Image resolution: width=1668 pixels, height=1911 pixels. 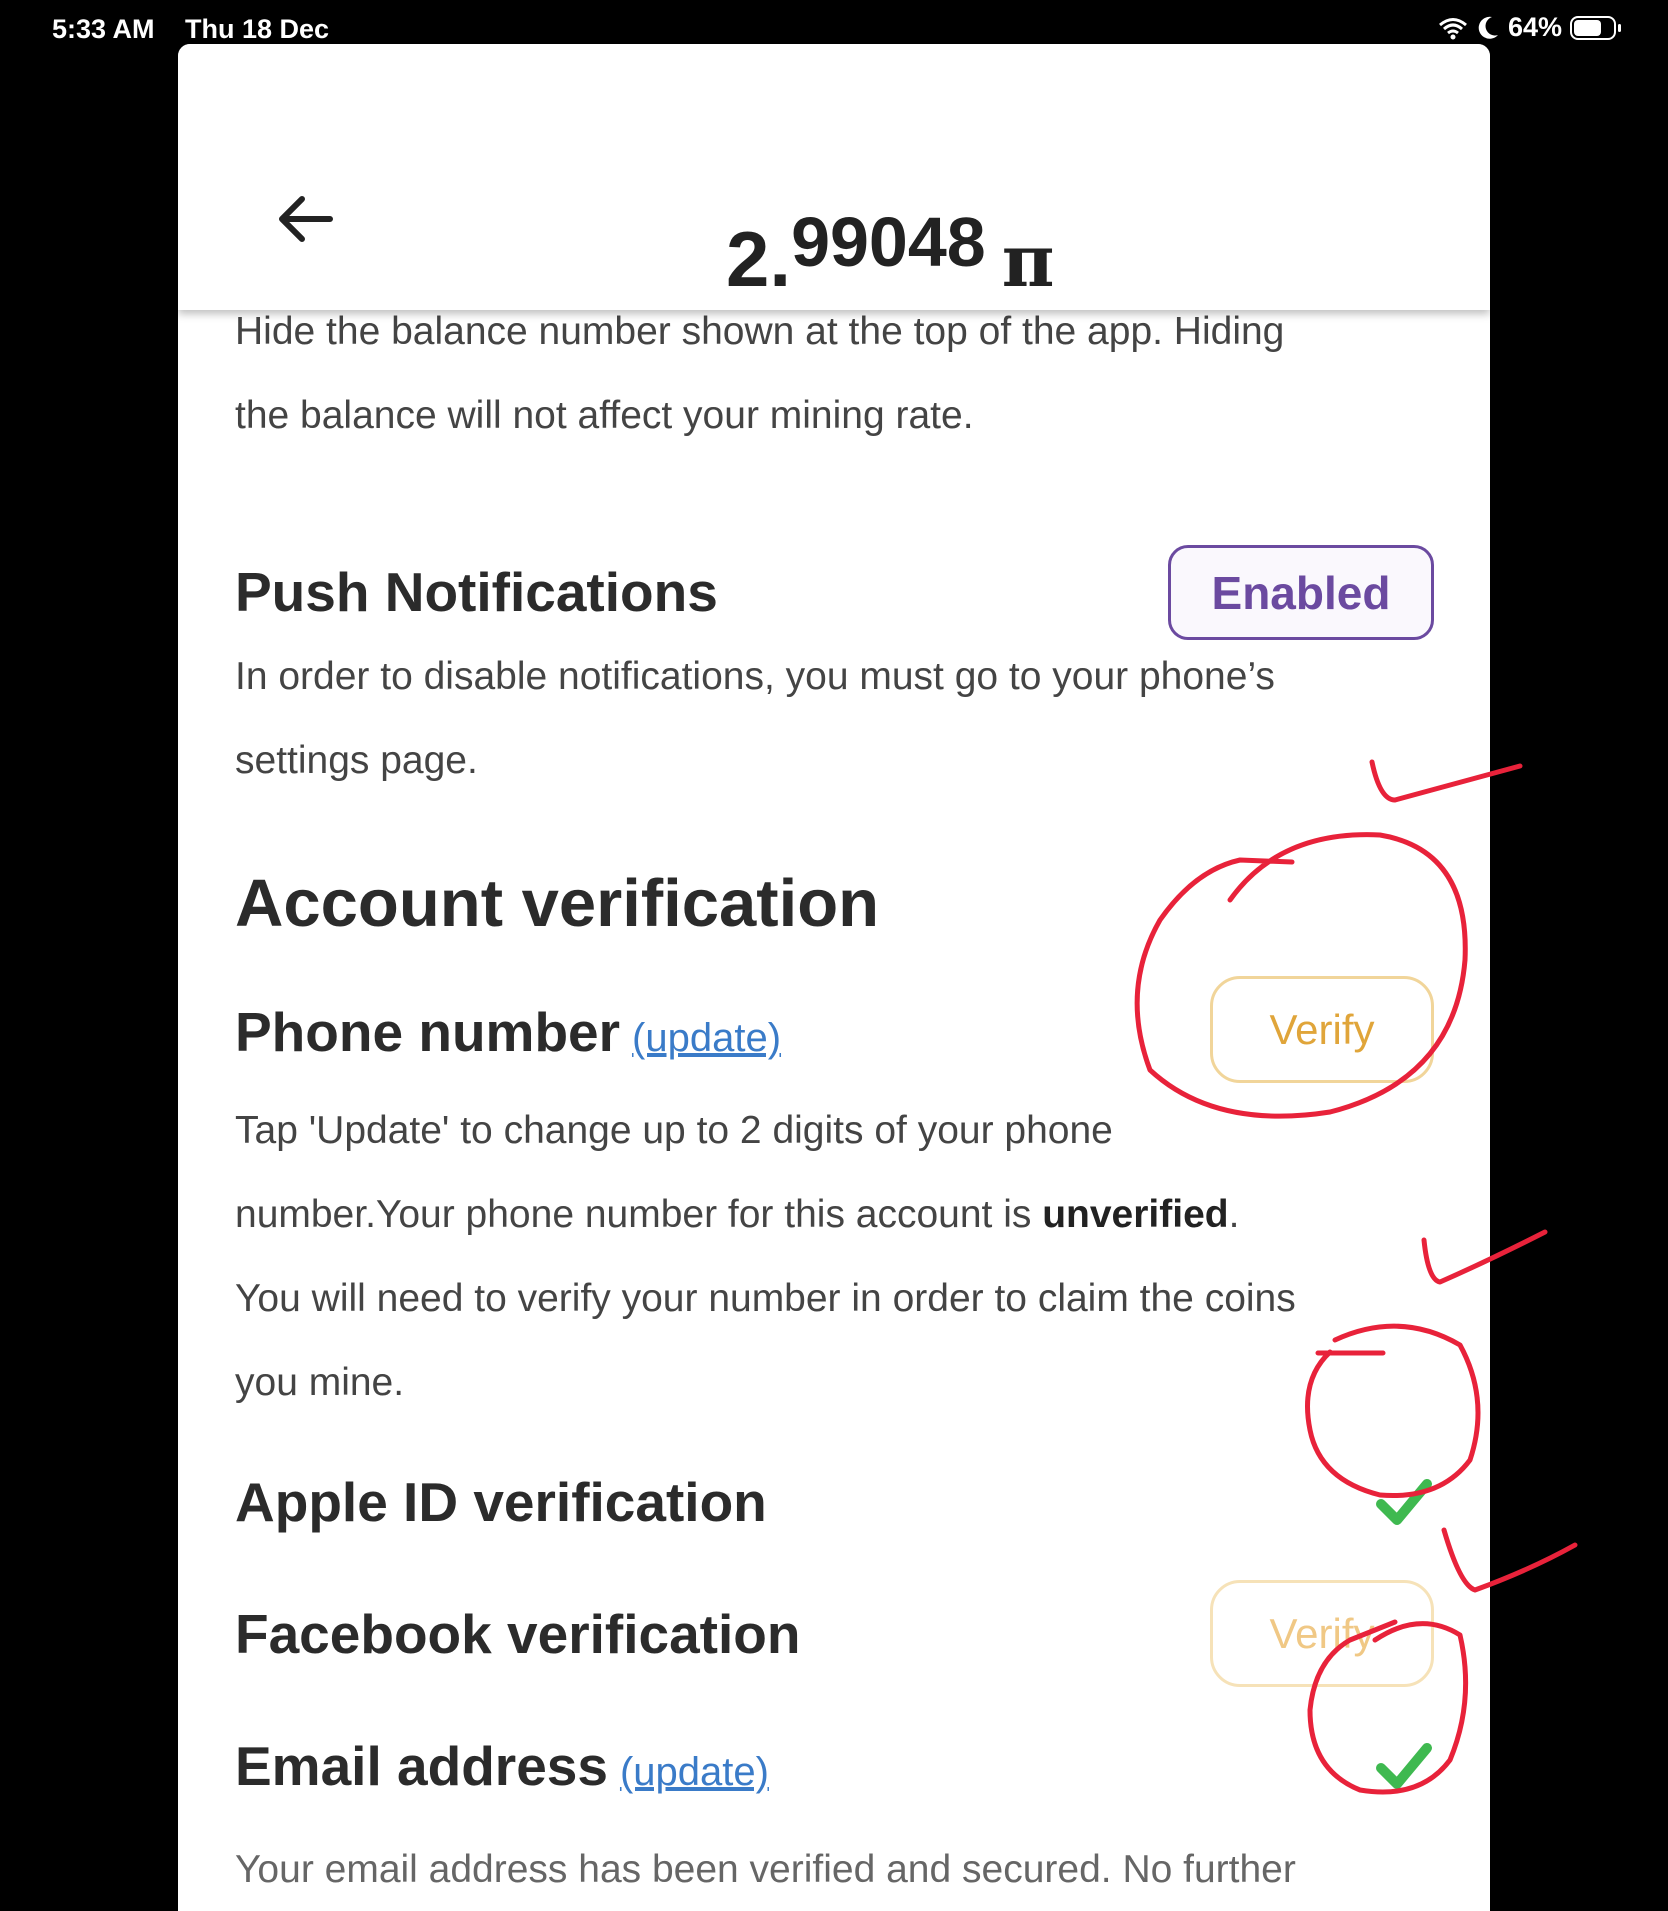 I want to click on account-verification-title: Account verification, so click(x=557, y=903).